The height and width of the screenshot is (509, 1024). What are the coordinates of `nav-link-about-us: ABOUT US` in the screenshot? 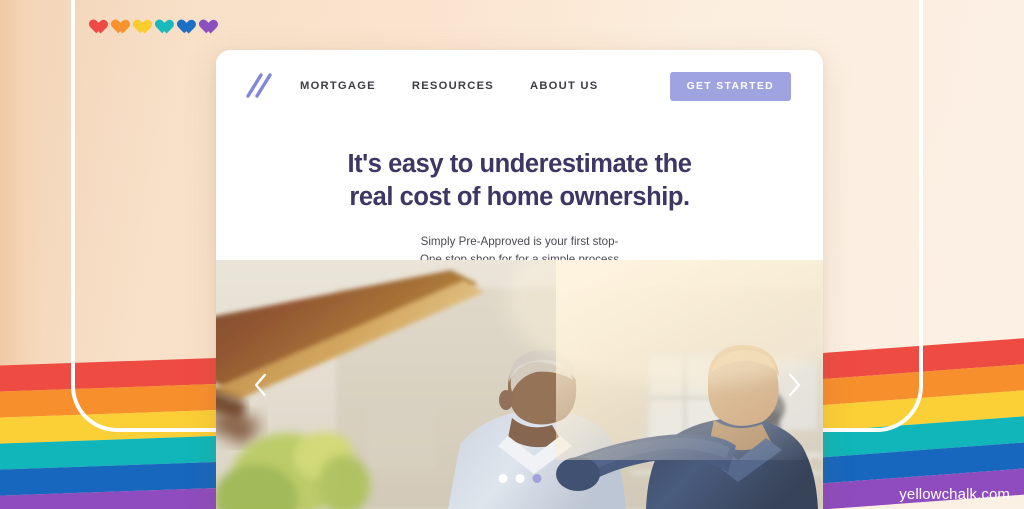 It's located at (564, 86).